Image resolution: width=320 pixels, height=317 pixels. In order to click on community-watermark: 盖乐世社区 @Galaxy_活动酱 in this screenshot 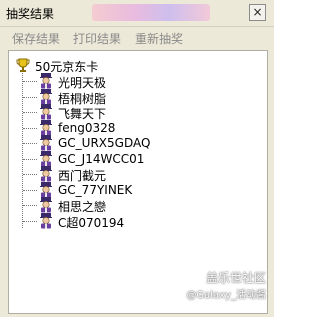, I will do `click(226, 285)`.